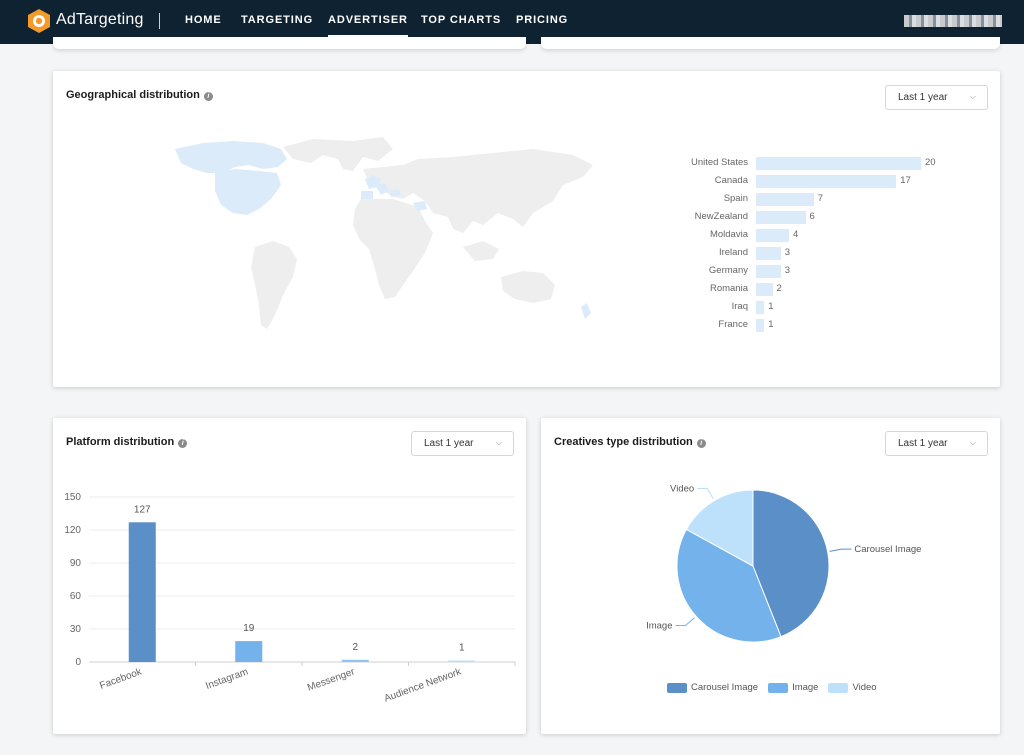 This screenshot has height=755, width=1024. I want to click on geo-card-title: Geographical distribution i, so click(139, 95).